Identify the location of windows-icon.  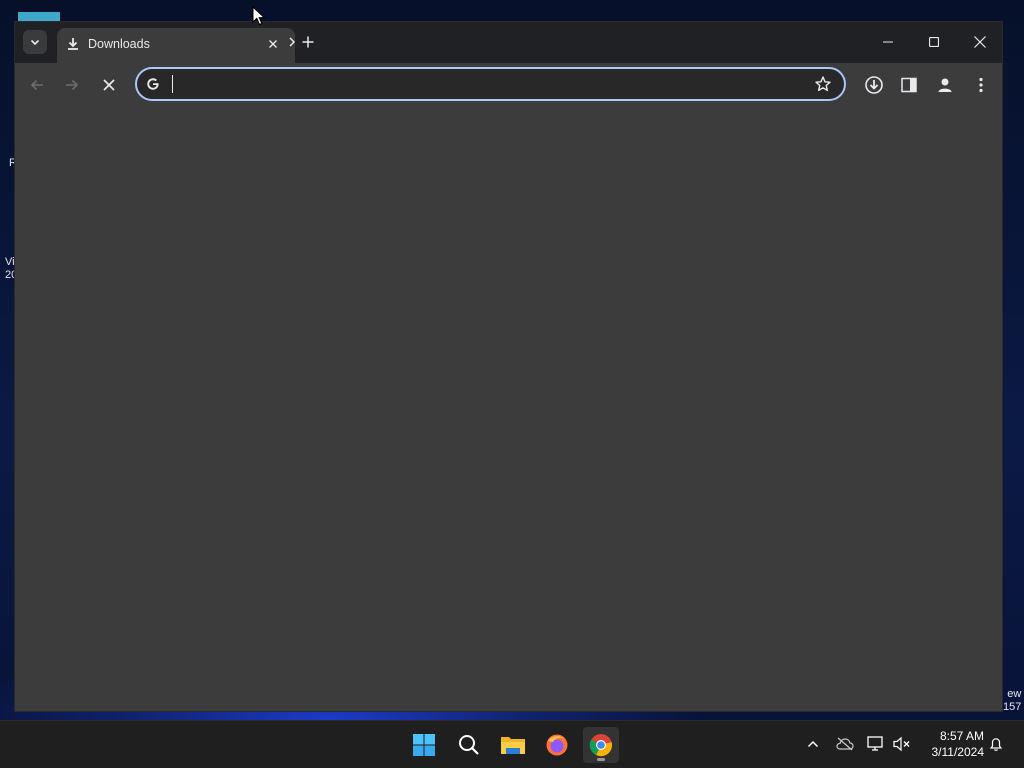
(424, 745).